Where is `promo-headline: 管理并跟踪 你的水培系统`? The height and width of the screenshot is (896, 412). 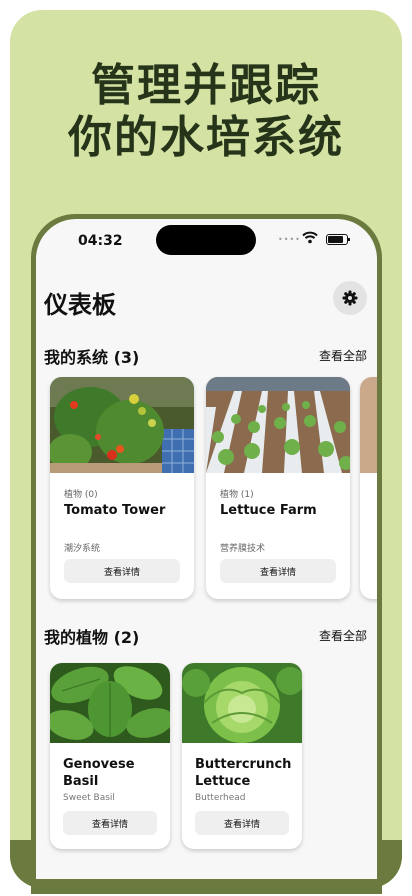 promo-headline: 管理并跟踪 你的水培系统 is located at coordinates (206, 112).